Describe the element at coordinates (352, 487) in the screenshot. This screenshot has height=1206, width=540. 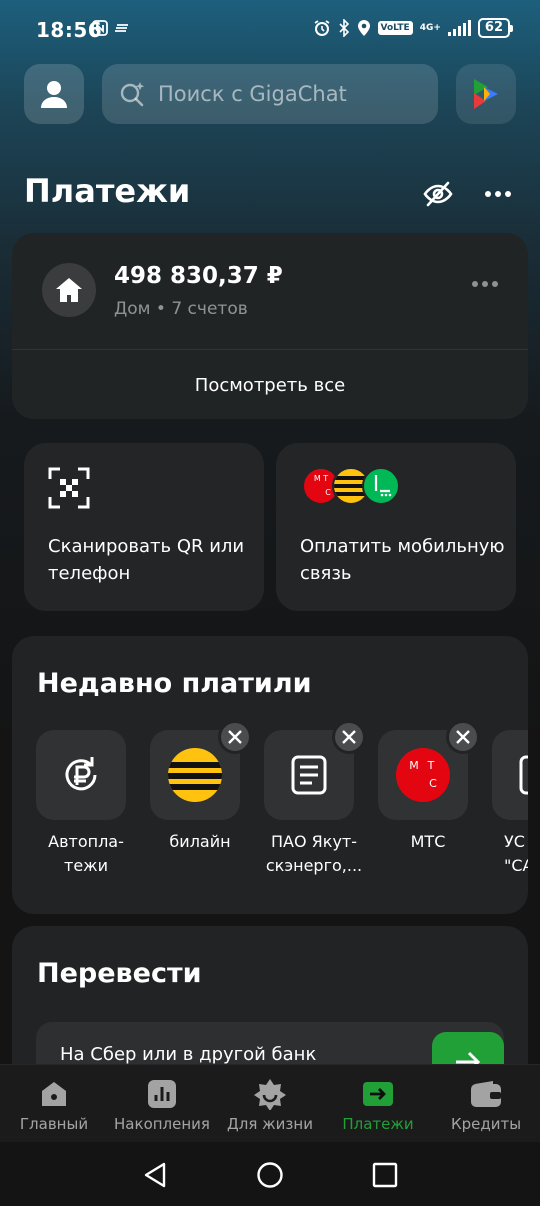
I see `mobile-operators-icon: М Т С` at that location.